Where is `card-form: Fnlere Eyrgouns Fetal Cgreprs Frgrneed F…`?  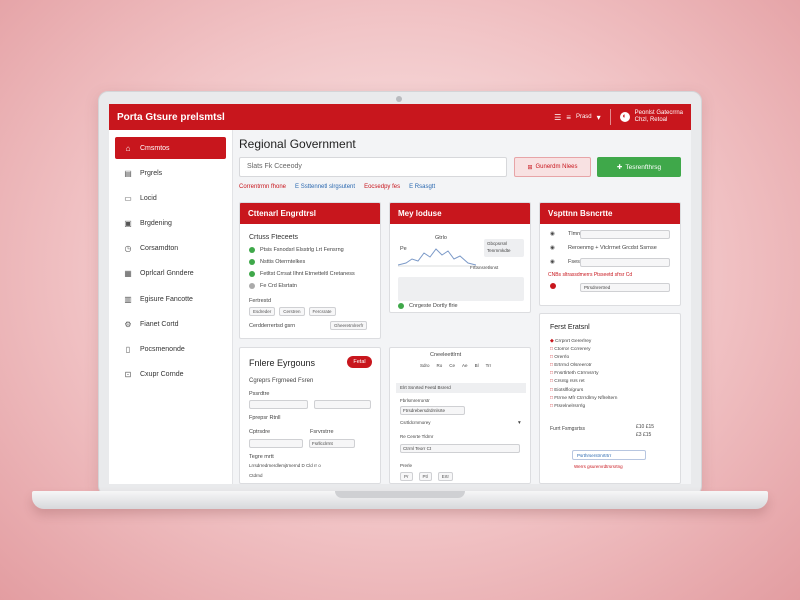
card-form: Fnlere Eyrgouns Fetal Cgreprs Frgrneed F… is located at coordinates (310, 415).